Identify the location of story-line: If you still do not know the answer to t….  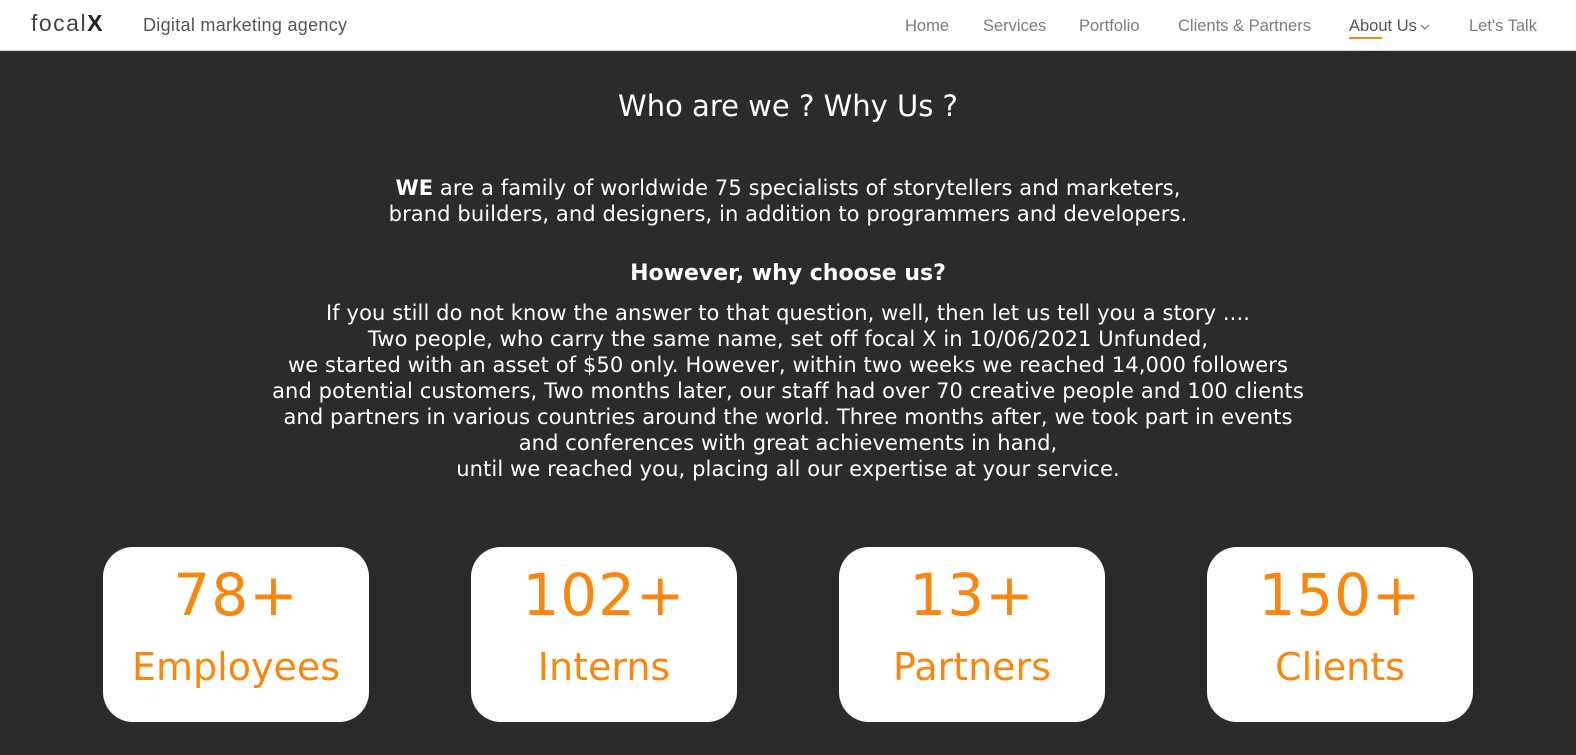
(788, 313).